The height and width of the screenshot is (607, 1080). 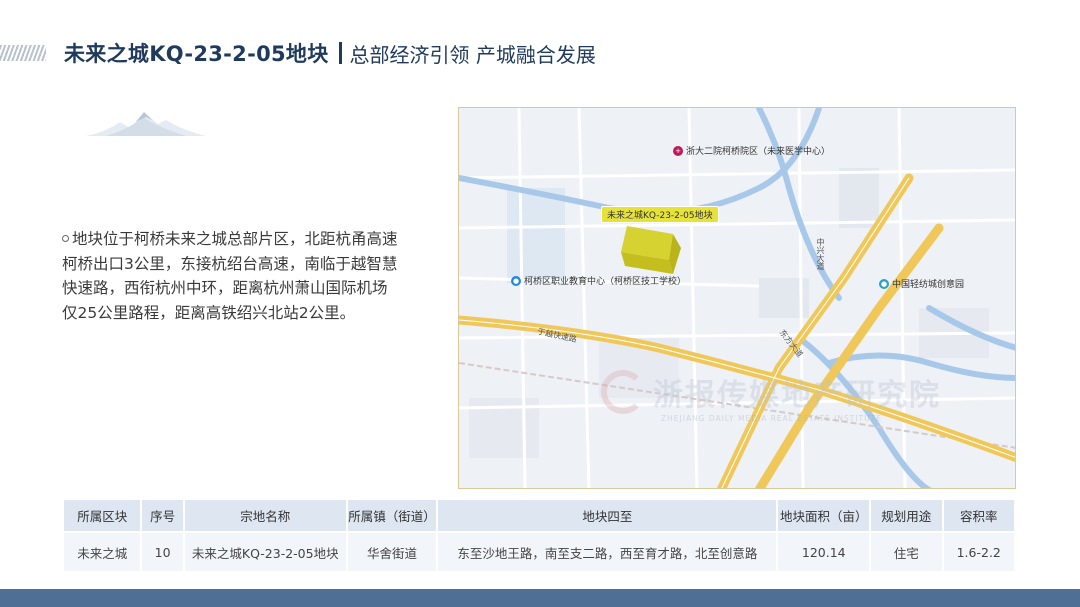 I want to click on title-separator, so click(x=340, y=53).